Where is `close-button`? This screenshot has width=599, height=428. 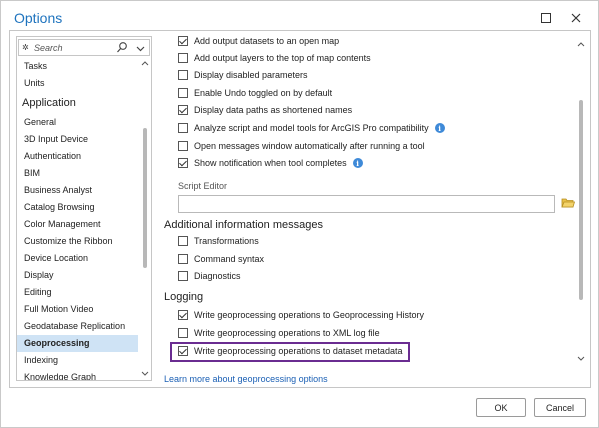 close-button is located at coordinates (576, 18).